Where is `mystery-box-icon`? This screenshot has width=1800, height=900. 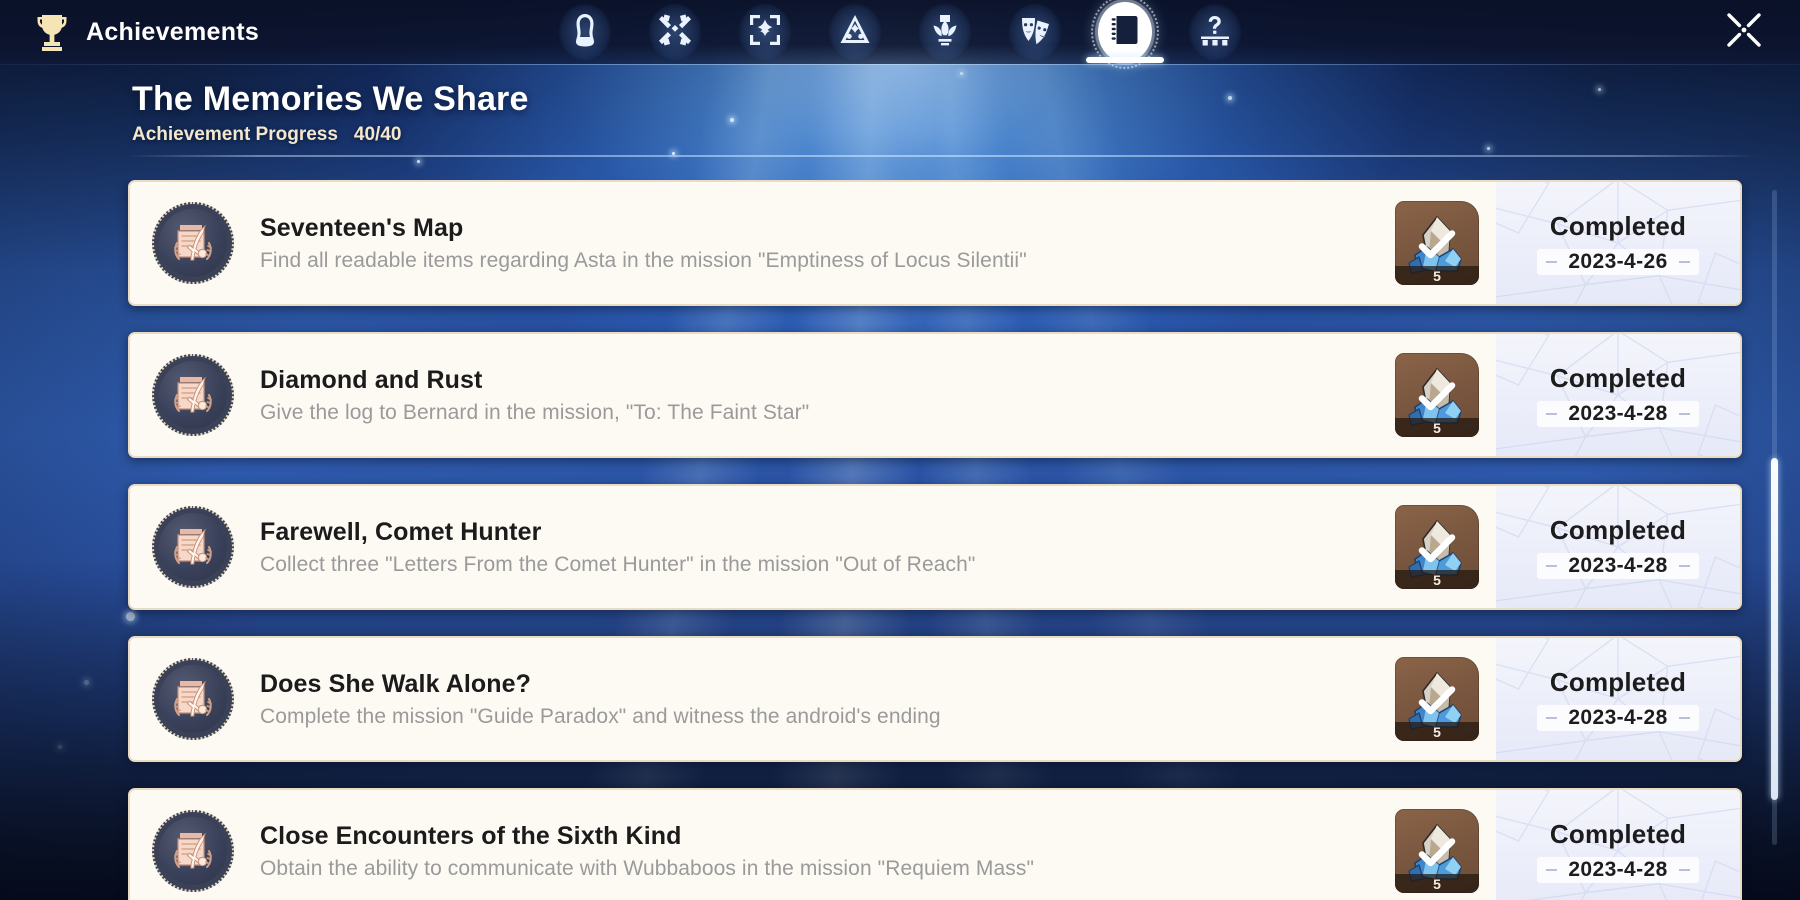 mystery-box-icon is located at coordinates (1215, 32).